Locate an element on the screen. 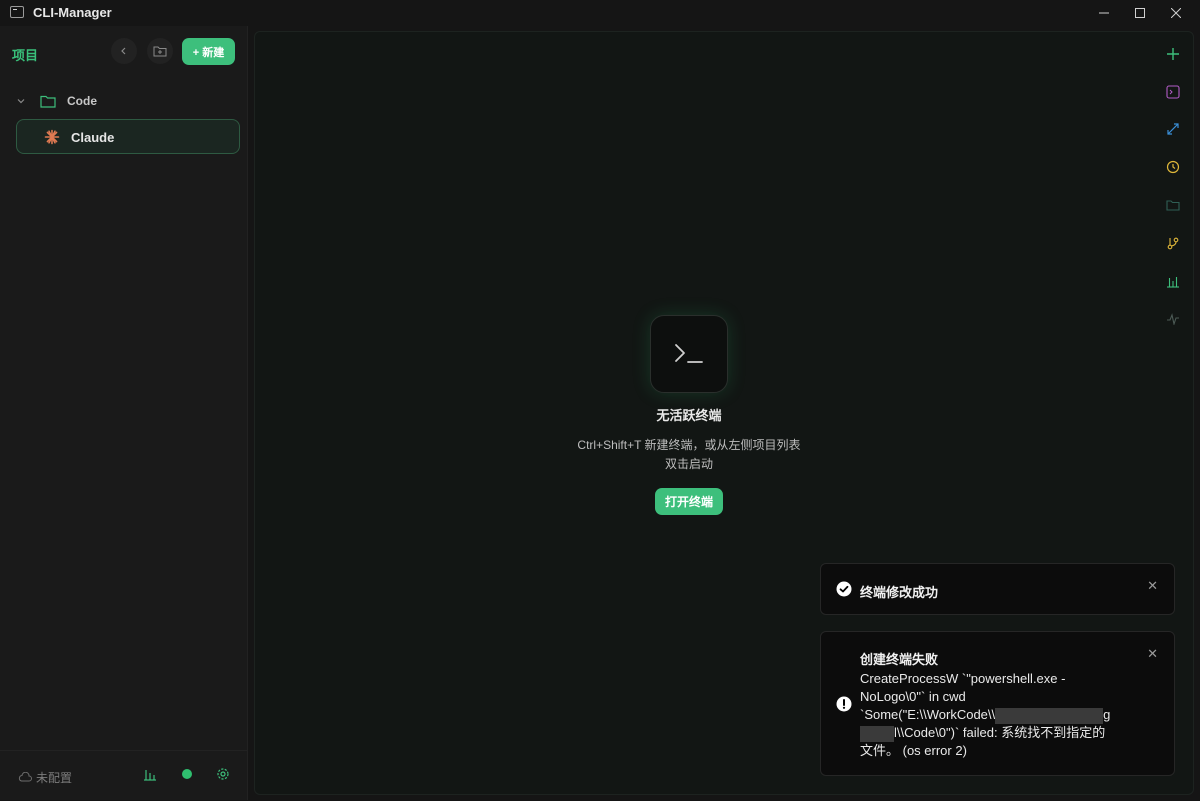 This screenshot has height=801, width=1200. history-icon is located at coordinates (1173, 167).